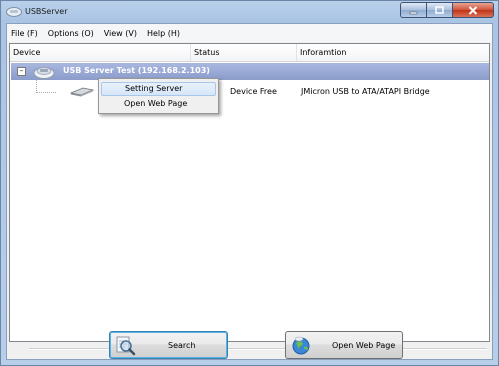  What do you see at coordinates (163, 33) in the screenshot?
I see `menu-help: Help (H)` at bounding box center [163, 33].